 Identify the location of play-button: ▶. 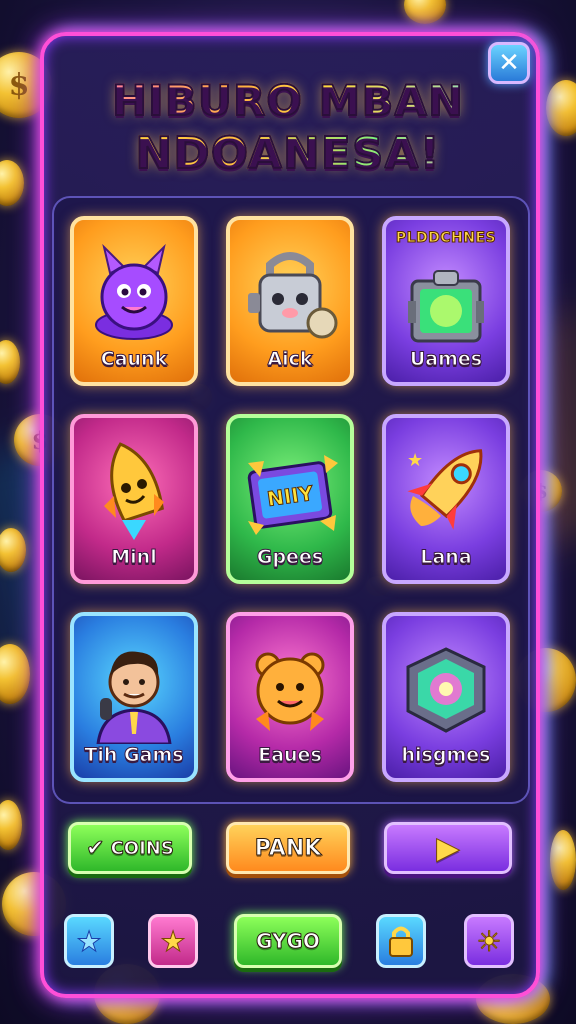
(448, 848).